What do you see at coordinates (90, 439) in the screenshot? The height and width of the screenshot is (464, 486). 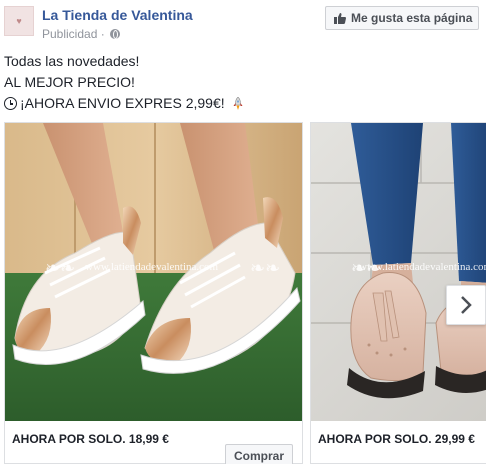 I see `product-caption-1: AHORA POR SOLO. 18,99 €` at bounding box center [90, 439].